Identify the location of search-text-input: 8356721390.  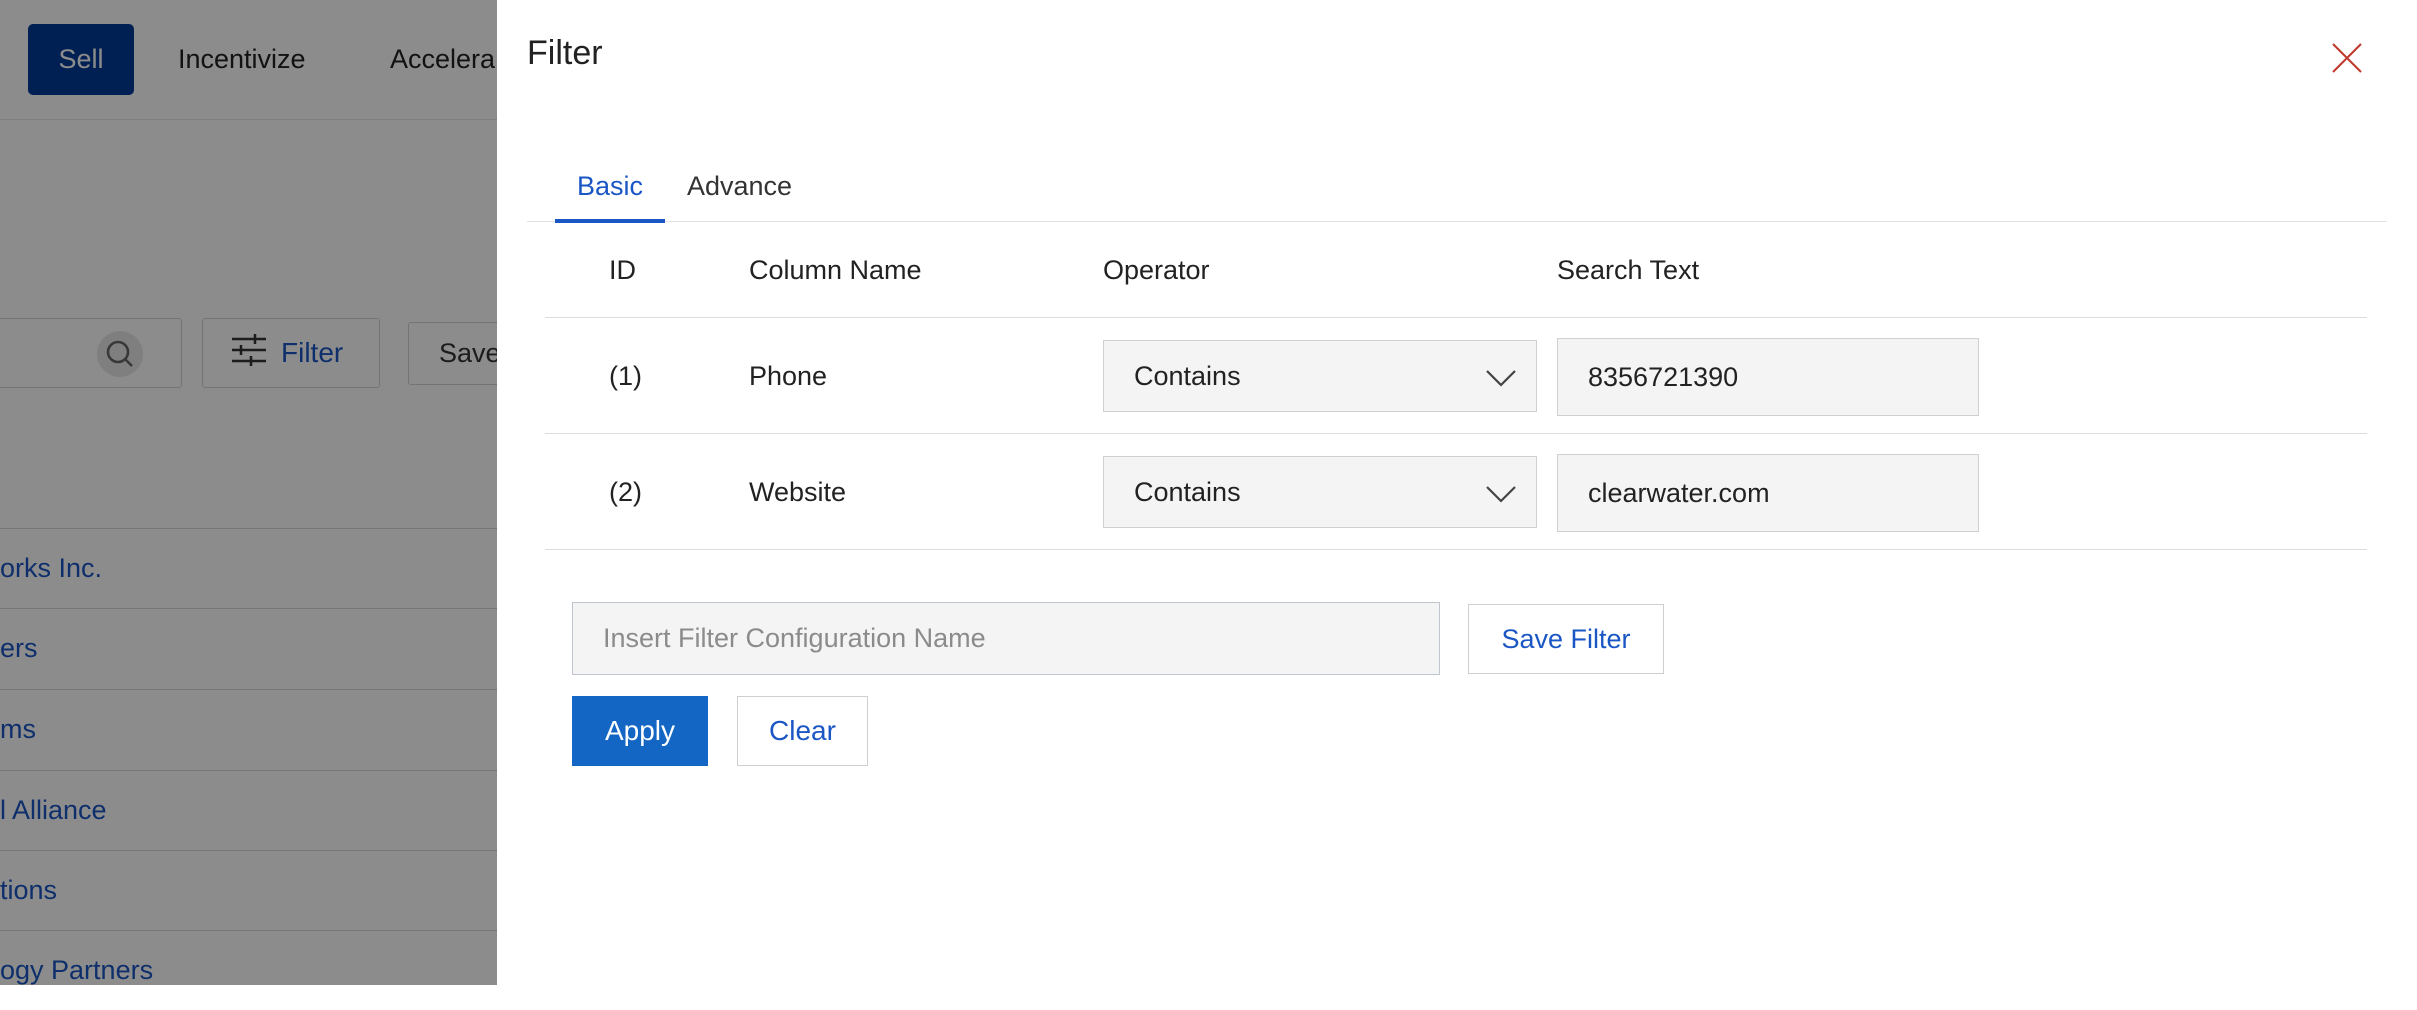
(1768, 377).